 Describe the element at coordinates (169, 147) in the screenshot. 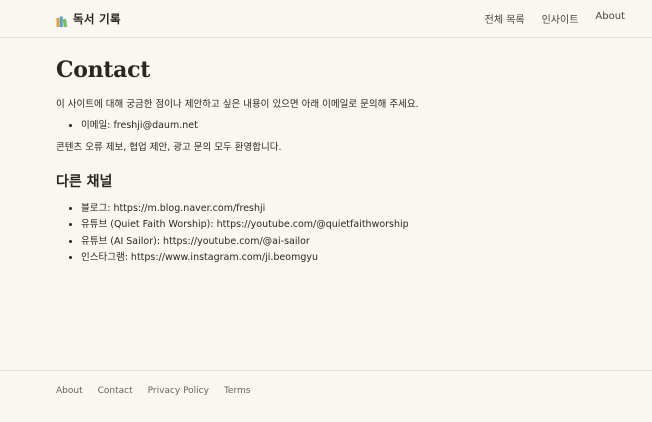

I see `note-text: 콘텐츠 오류 제보, 협업 제안, 광고 문의 모두 환영합니다.` at that location.